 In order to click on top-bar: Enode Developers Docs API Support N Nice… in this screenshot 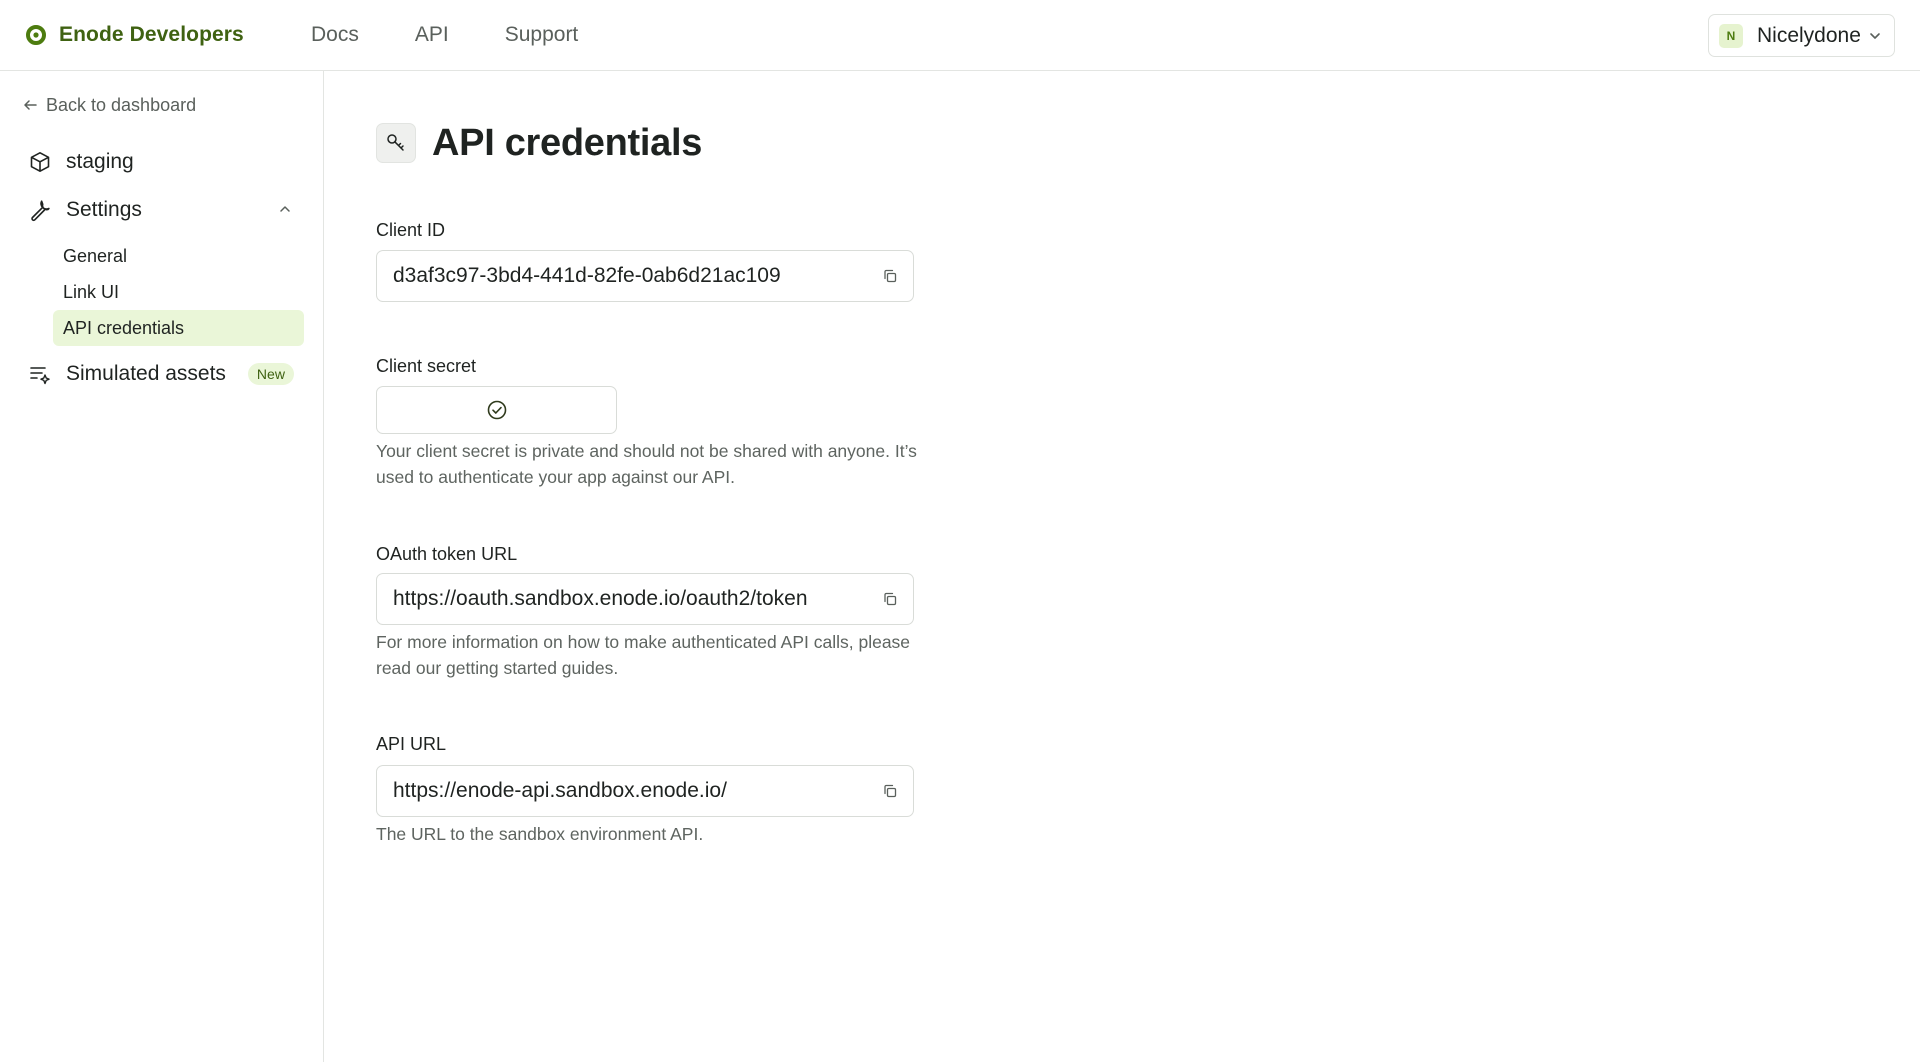, I will do `click(960, 35)`.